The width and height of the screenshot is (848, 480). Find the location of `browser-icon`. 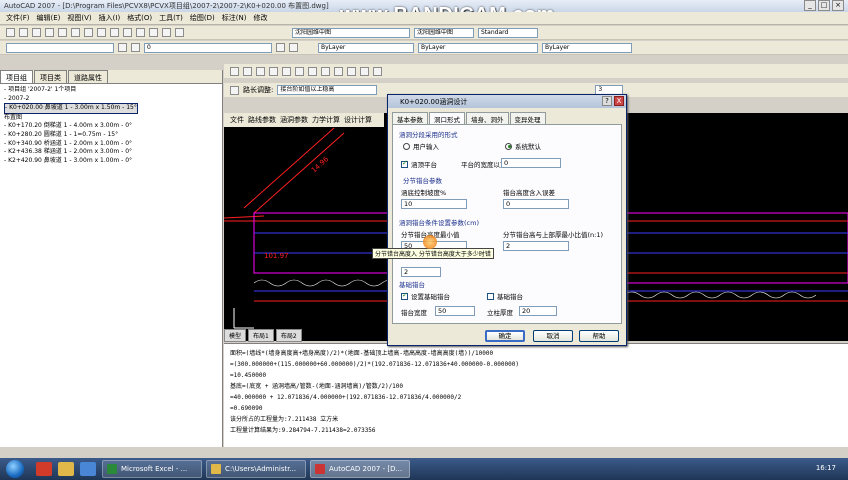

browser-icon is located at coordinates (88, 469).